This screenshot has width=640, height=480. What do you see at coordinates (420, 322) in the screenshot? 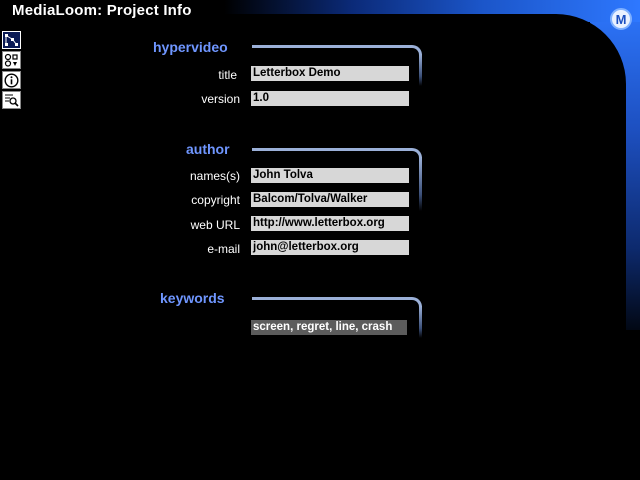
I see `keywords-bracket-tail` at bounding box center [420, 322].